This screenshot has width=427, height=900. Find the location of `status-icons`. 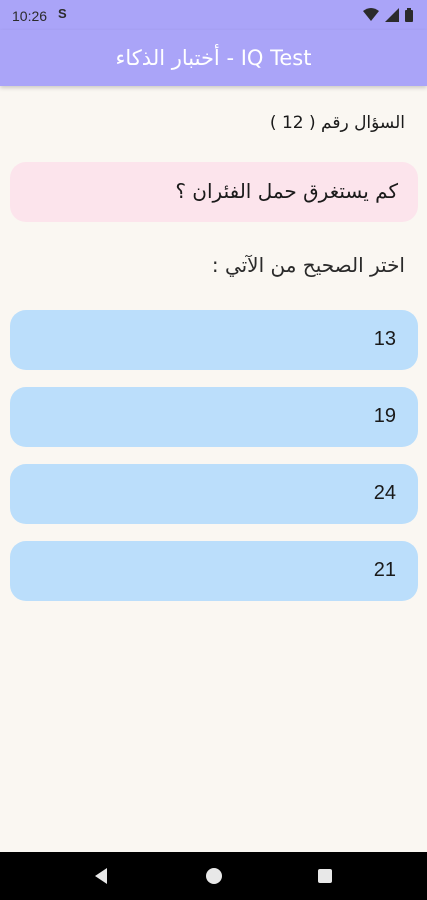

status-icons is located at coordinates (388, 15).